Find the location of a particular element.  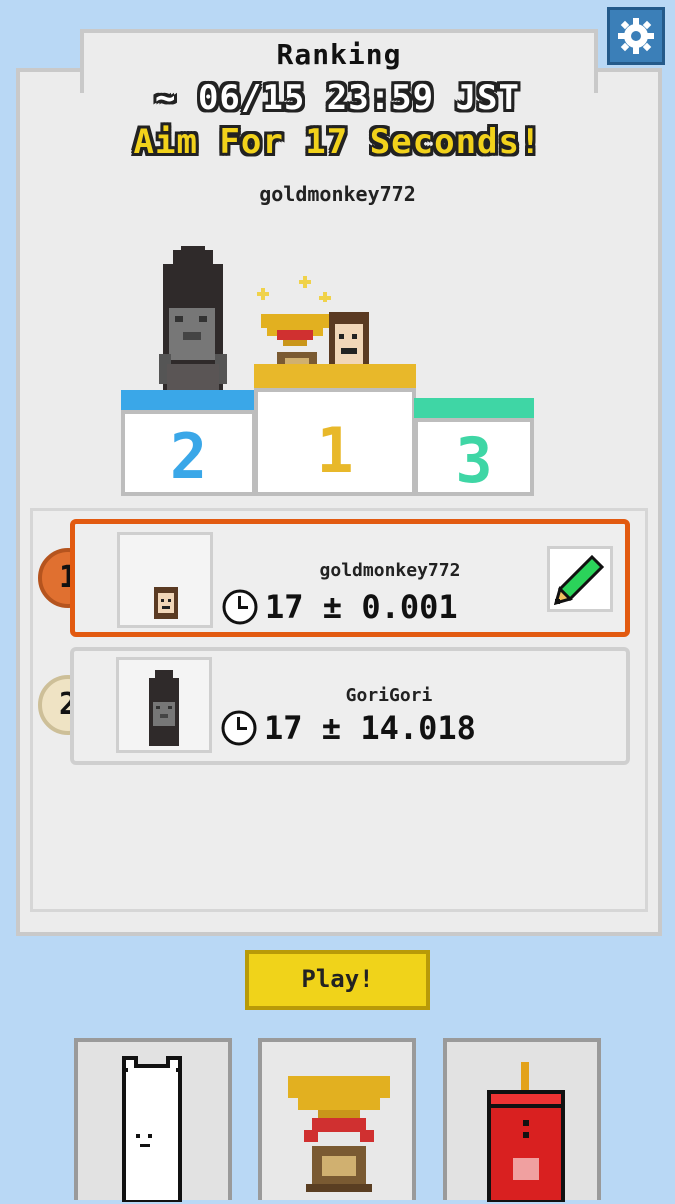

juice-can-icon is located at coordinates (526, 1132).